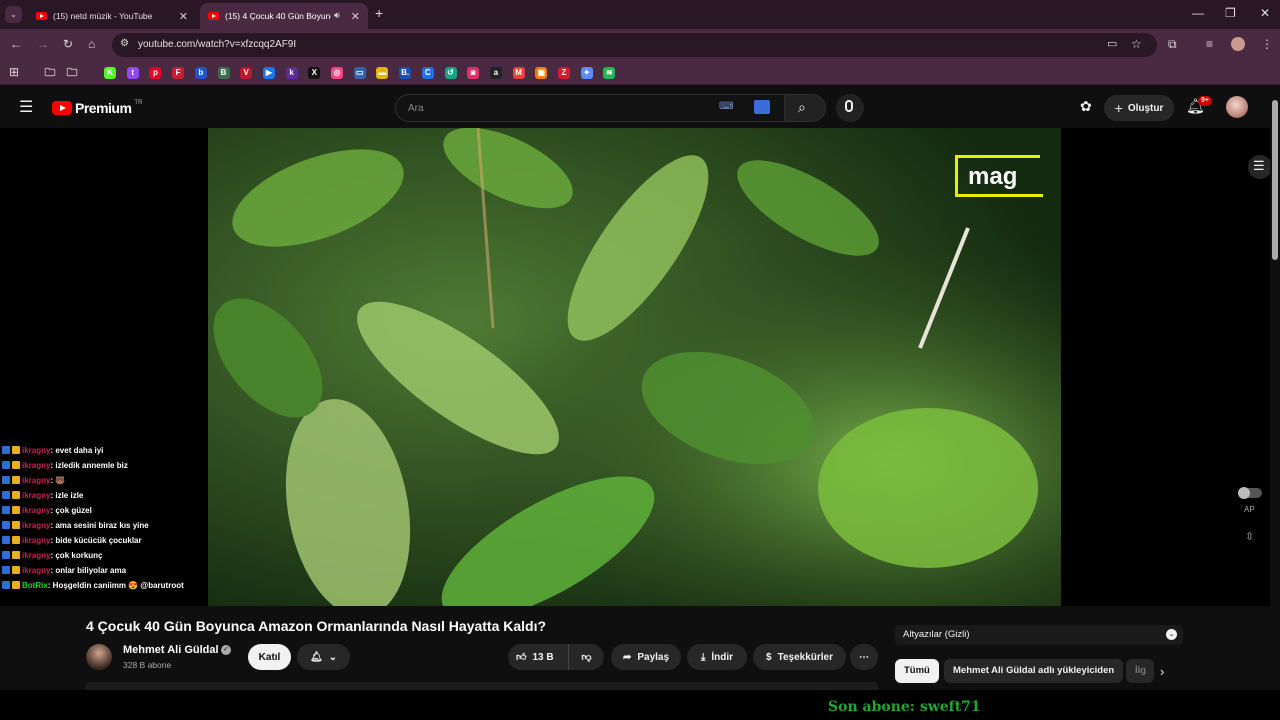 This screenshot has height=720, width=1280. Describe the element at coordinates (67, 495) in the screenshot. I see `chat-text: : izle izle` at that location.